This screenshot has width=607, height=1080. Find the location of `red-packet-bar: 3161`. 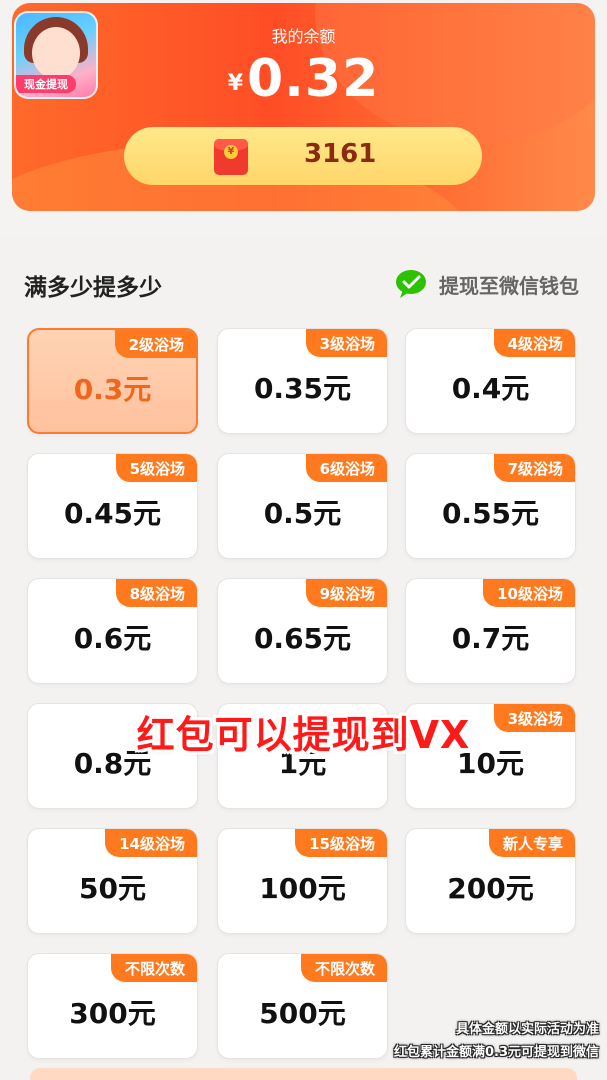

red-packet-bar: 3161 is located at coordinates (303, 156).